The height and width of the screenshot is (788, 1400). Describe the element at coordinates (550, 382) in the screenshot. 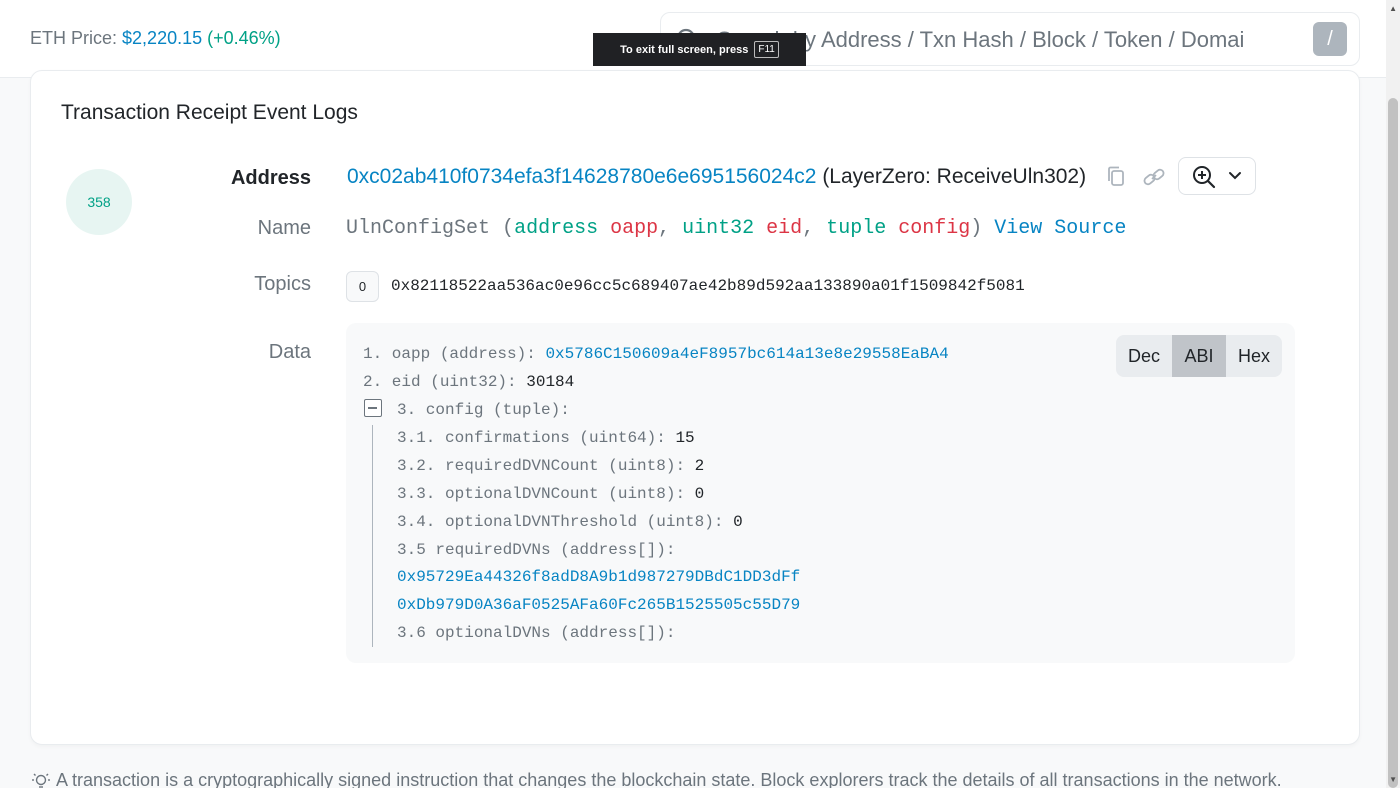

I see `data-field-value: 30184` at that location.